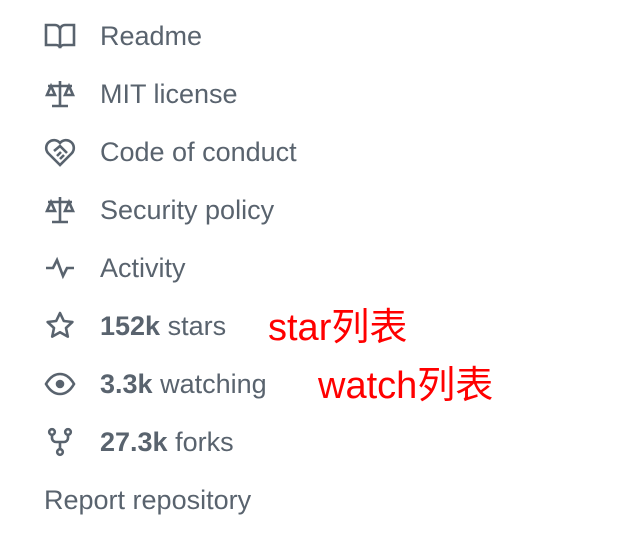 This screenshot has width=626, height=556. I want to click on license-link: MIT license, so click(141, 94).